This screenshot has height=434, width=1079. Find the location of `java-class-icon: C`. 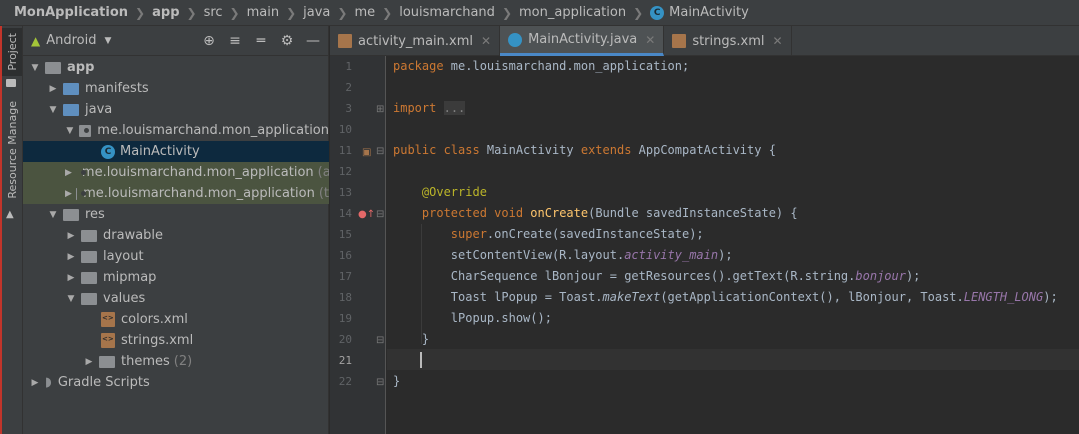

java-class-icon: C is located at coordinates (108, 151).